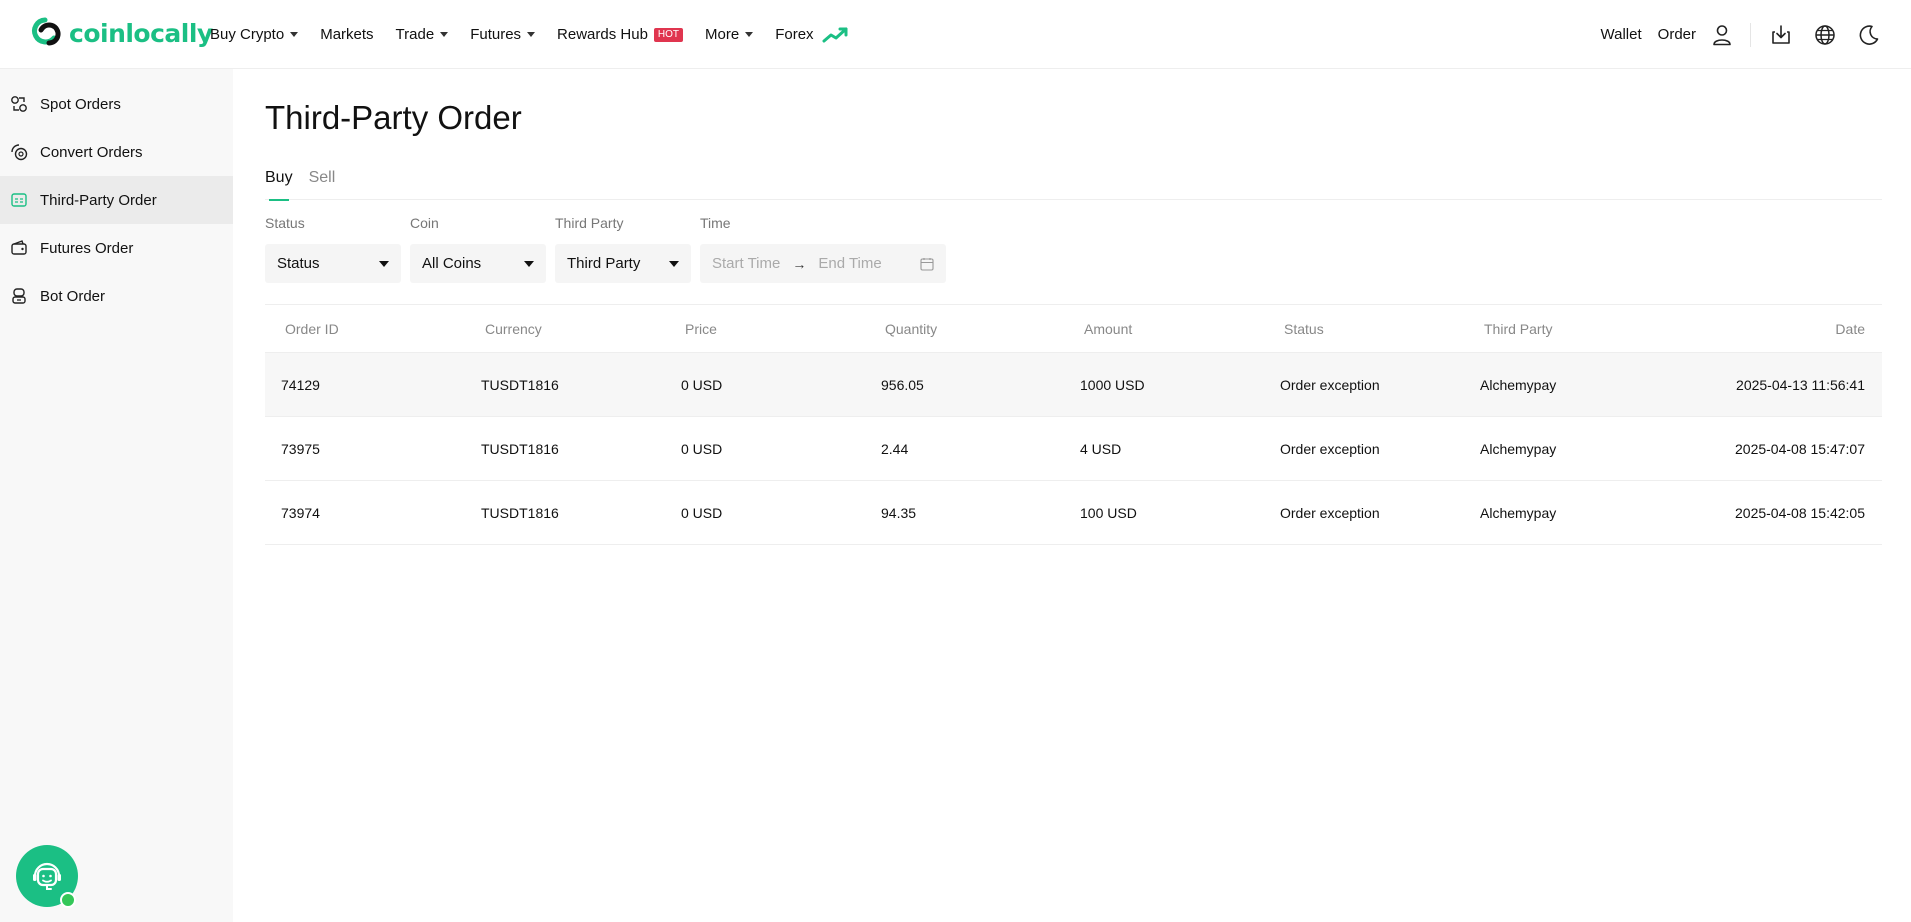 The height and width of the screenshot is (922, 1911). I want to click on status-select: Status, so click(333, 263).